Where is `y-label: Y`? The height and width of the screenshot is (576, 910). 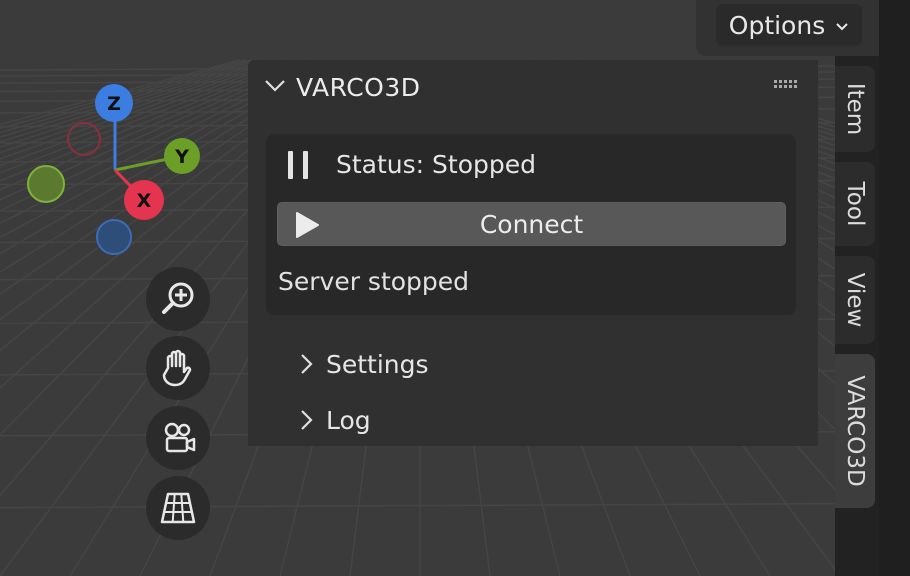
y-label: Y is located at coordinates (181, 157).